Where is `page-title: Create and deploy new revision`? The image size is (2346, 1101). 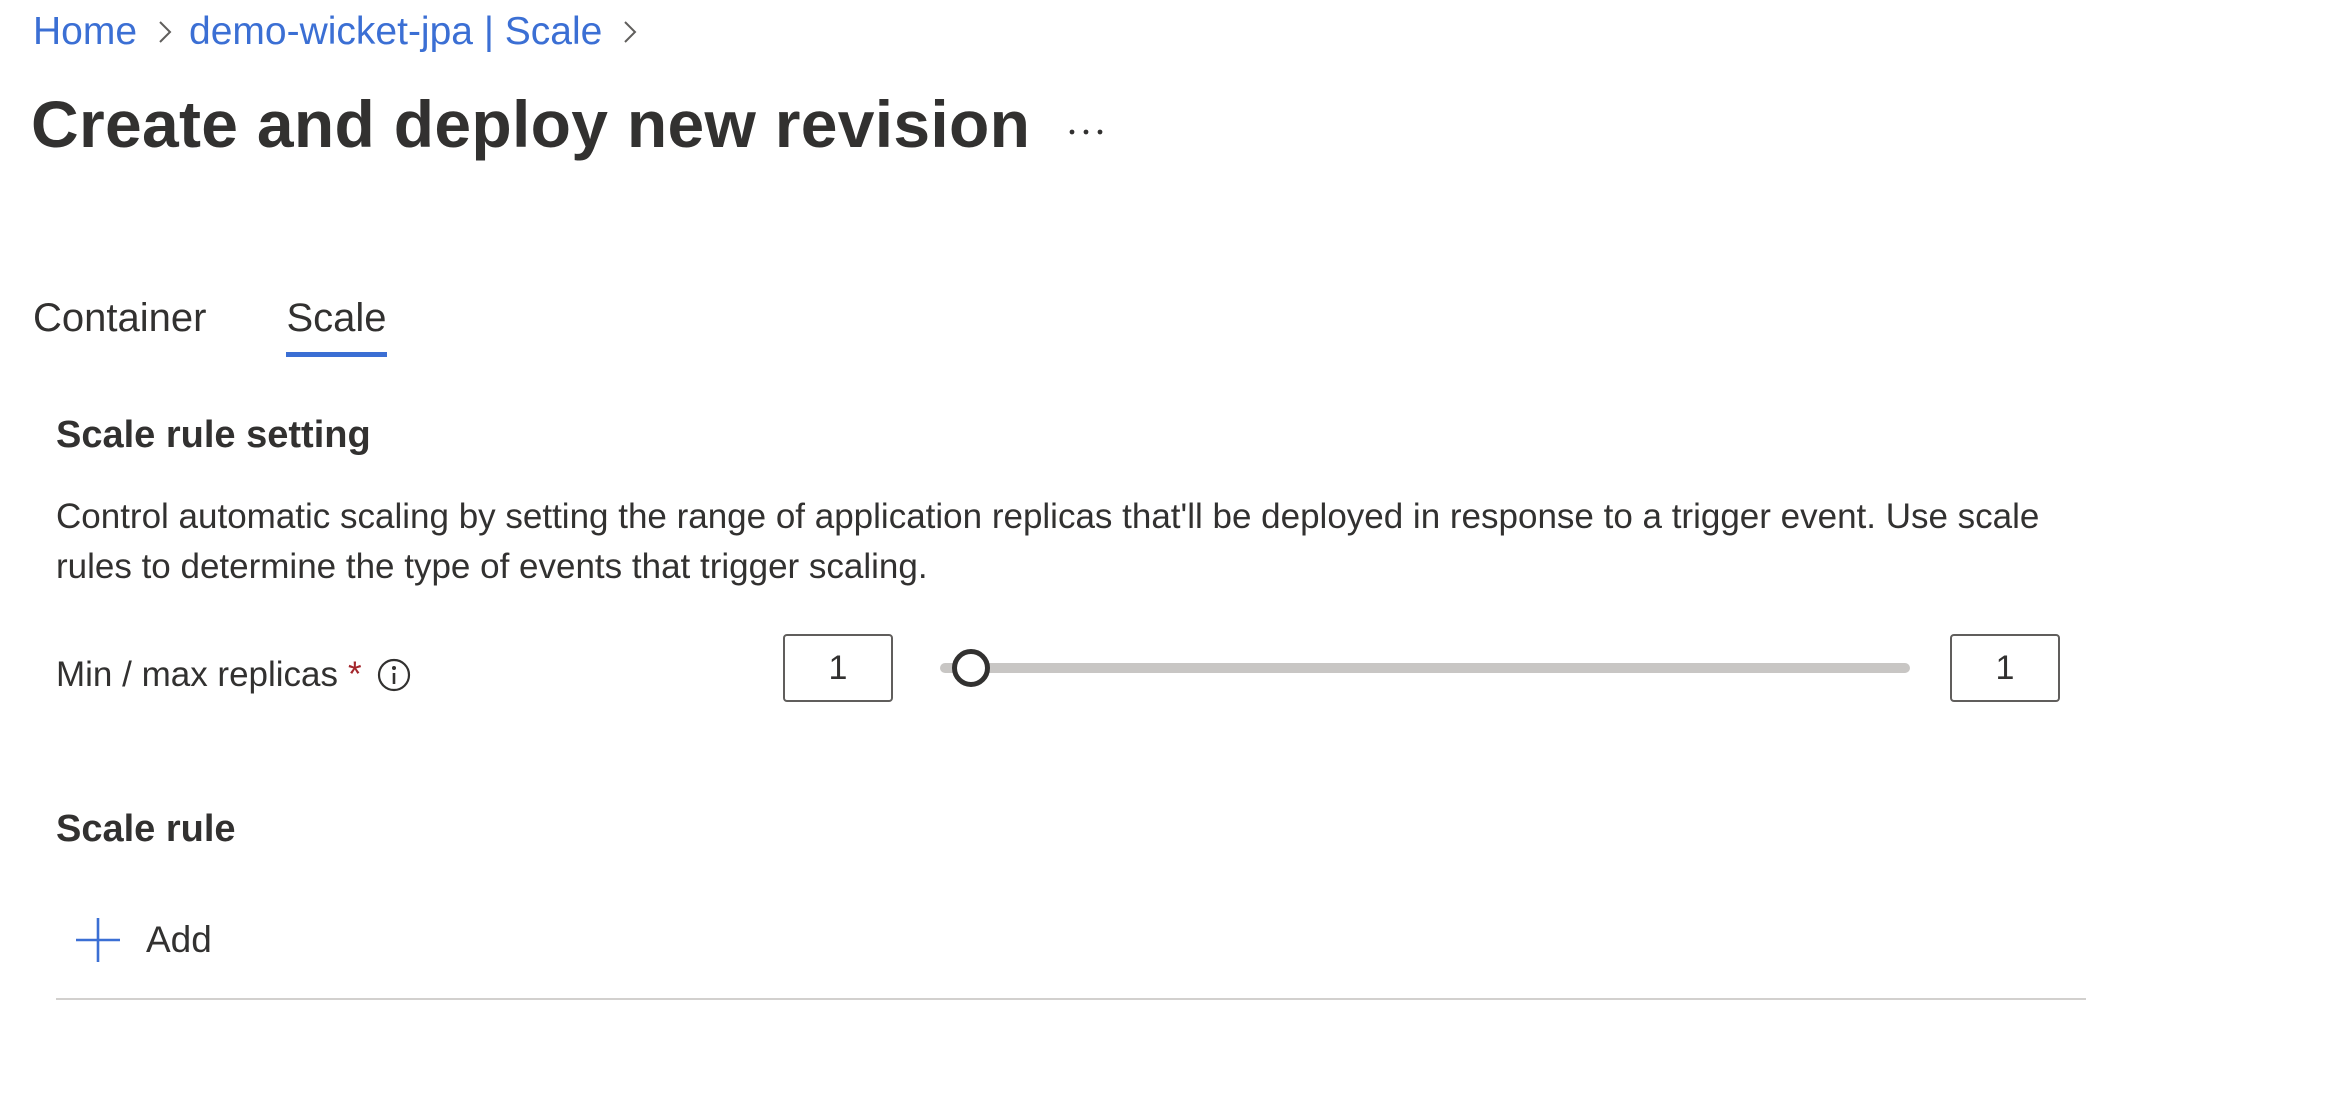 page-title: Create and deploy new revision is located at coordinates (531, 124).